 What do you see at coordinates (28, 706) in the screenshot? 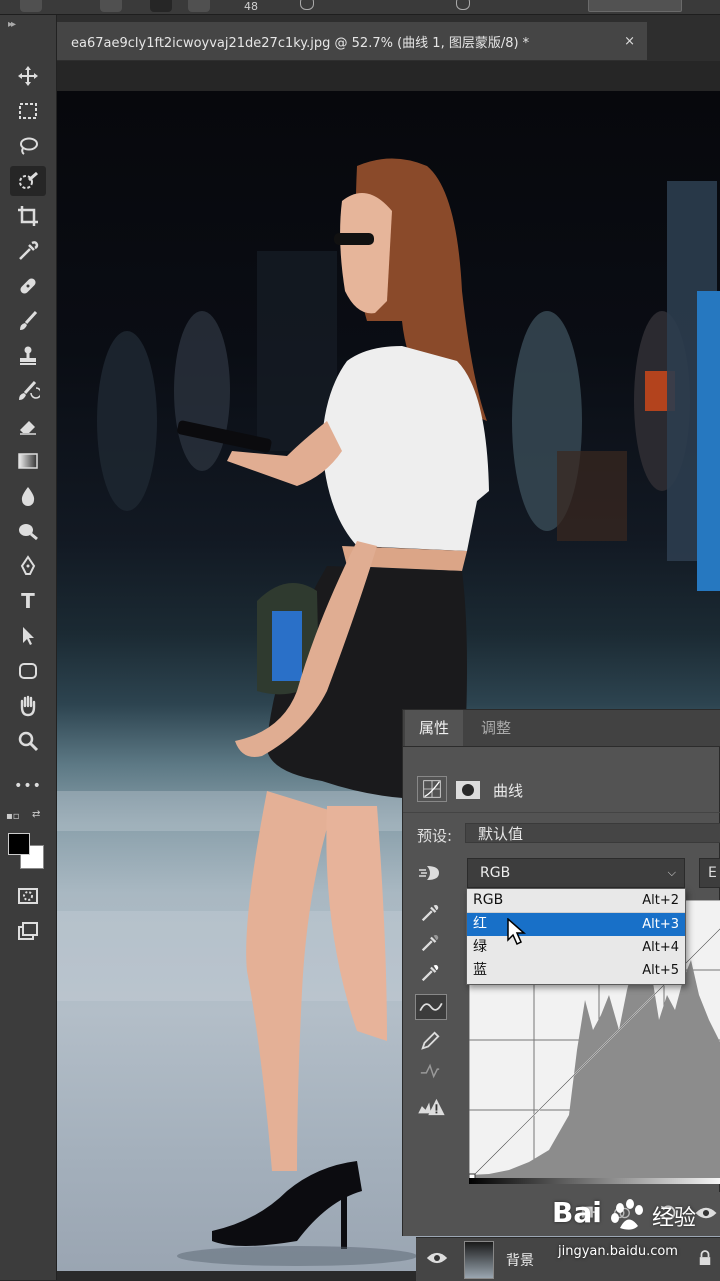
I see `hand-icon` at bounding box center [28, 706].